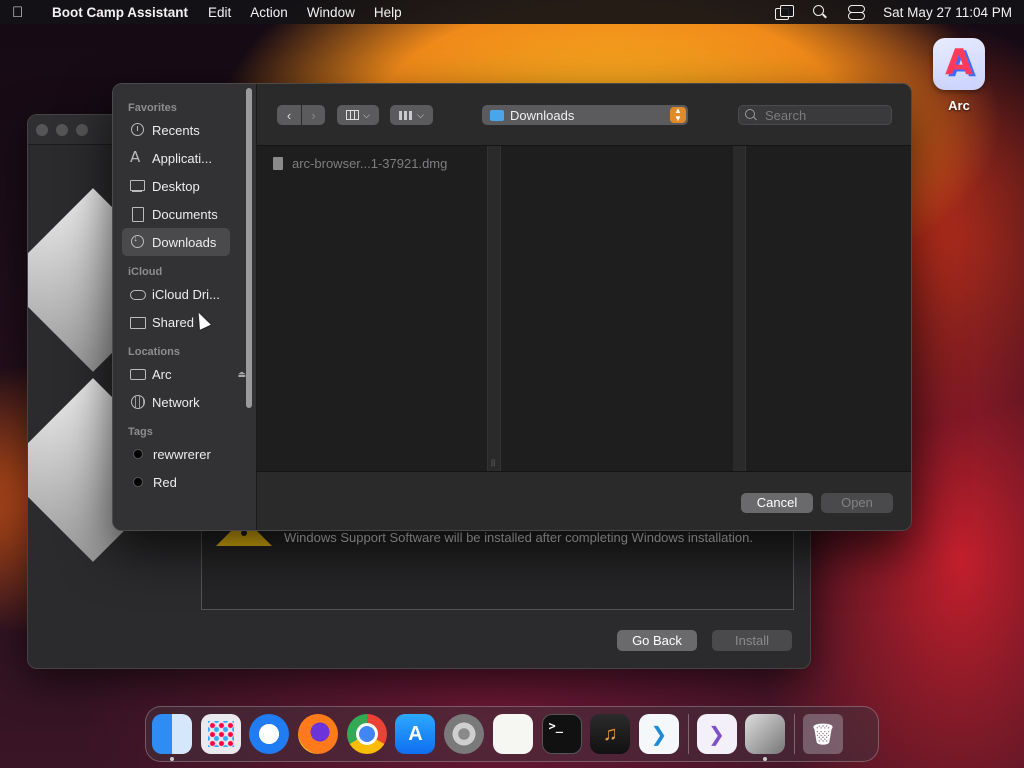 The height and width of the screenshot is (768, 1024). Describe the element at coordinates (318, 734) in the screenshot. I see `firefox-icon` at that location.